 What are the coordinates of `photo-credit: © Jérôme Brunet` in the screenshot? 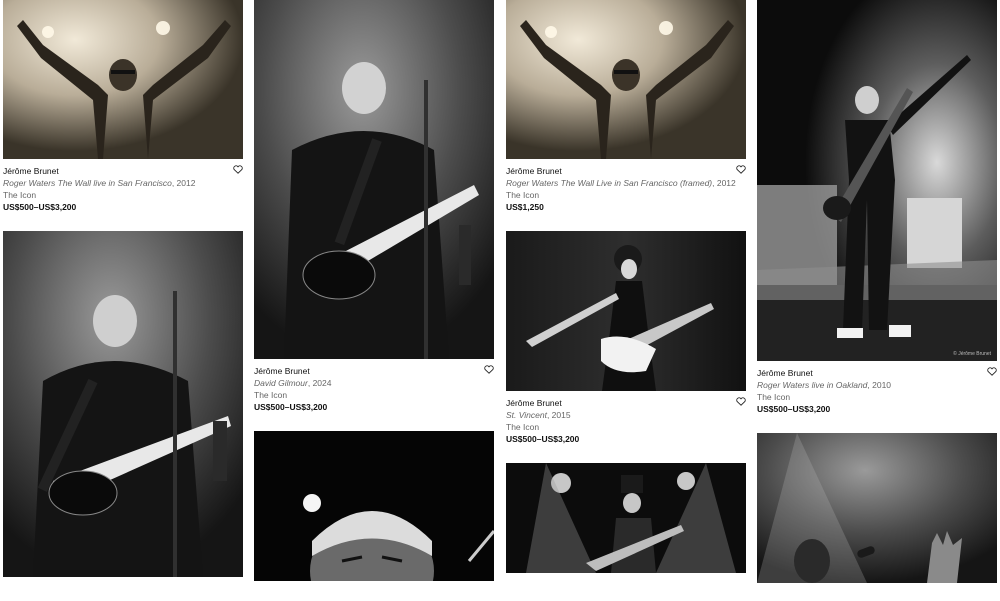 It's located at (972, 354).